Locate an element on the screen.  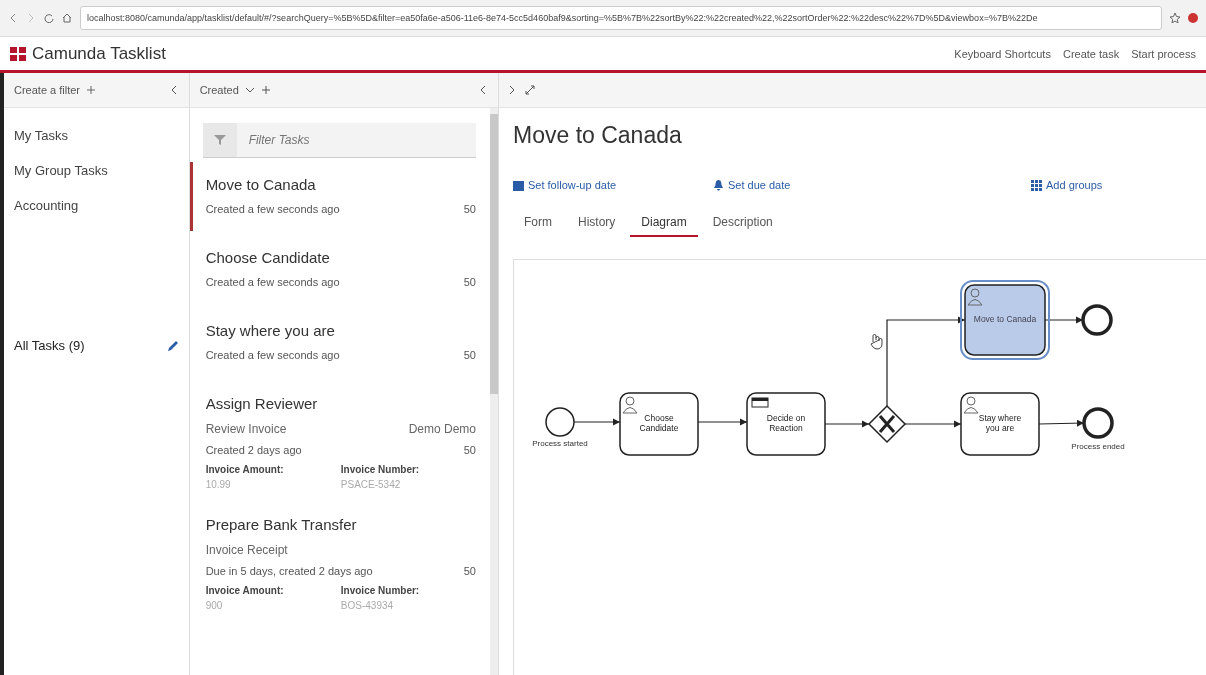
back-icon is located at coordinates (13, 18).